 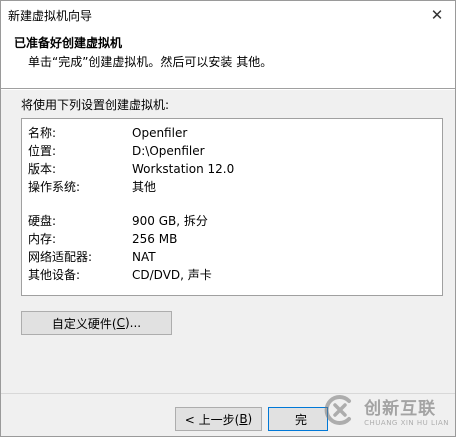 I want to click on summary-row-disk: 硬盘: 900 GB, 拆分, so click(x=118, y=221).